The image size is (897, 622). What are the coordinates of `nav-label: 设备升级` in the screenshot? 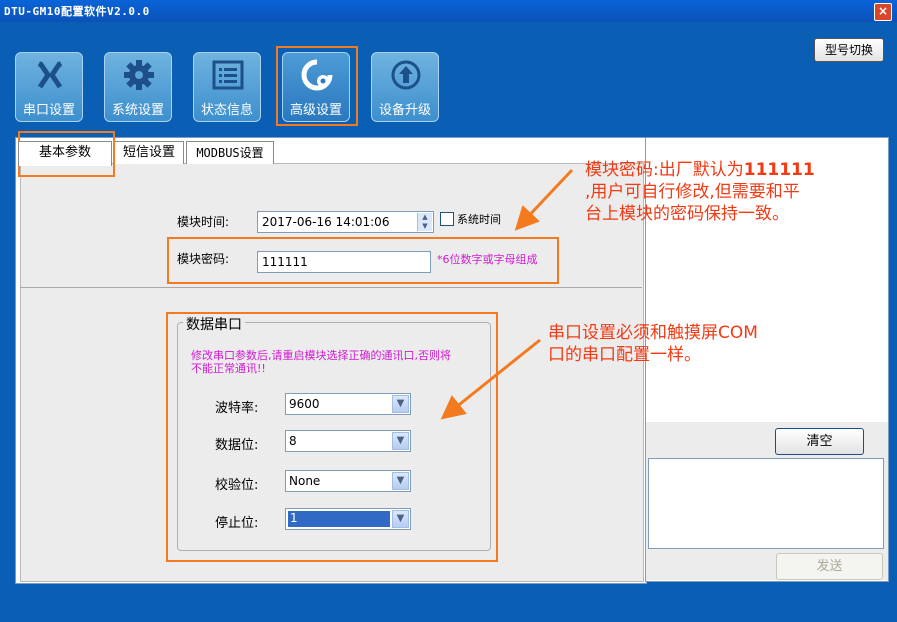 It's located at (404, 110).